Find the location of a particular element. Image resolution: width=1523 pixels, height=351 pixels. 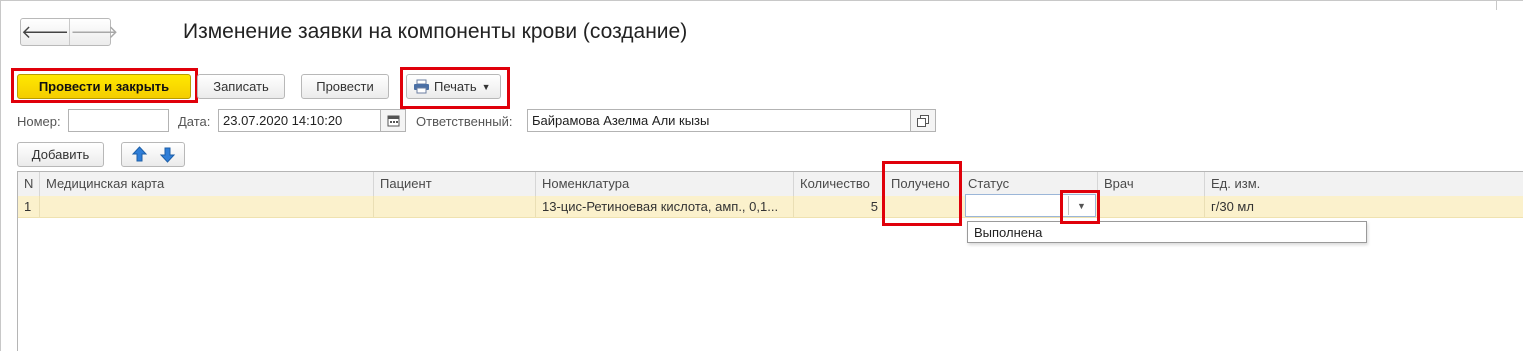

print-button-label: Печать is located at coordinates (455, 86).